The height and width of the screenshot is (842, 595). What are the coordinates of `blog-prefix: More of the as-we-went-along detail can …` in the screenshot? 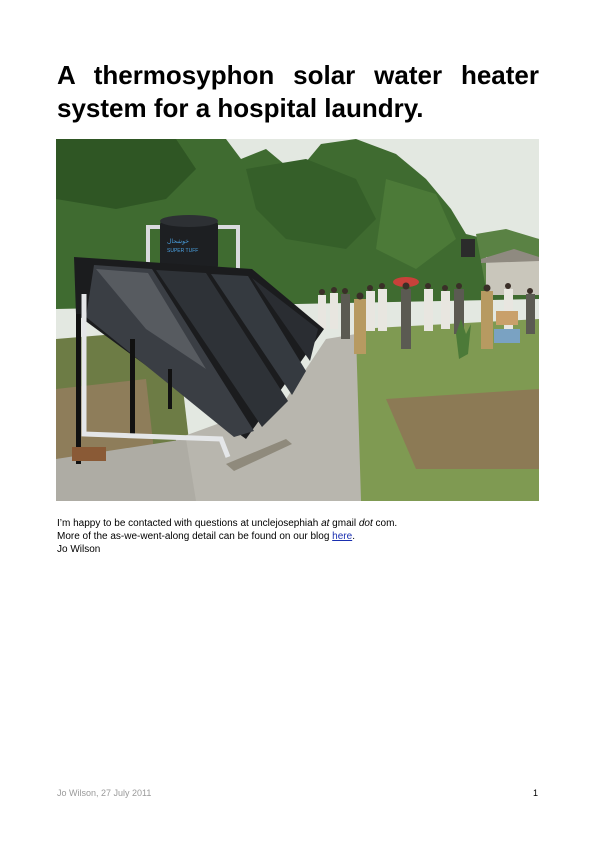 It's located at (195, 536).